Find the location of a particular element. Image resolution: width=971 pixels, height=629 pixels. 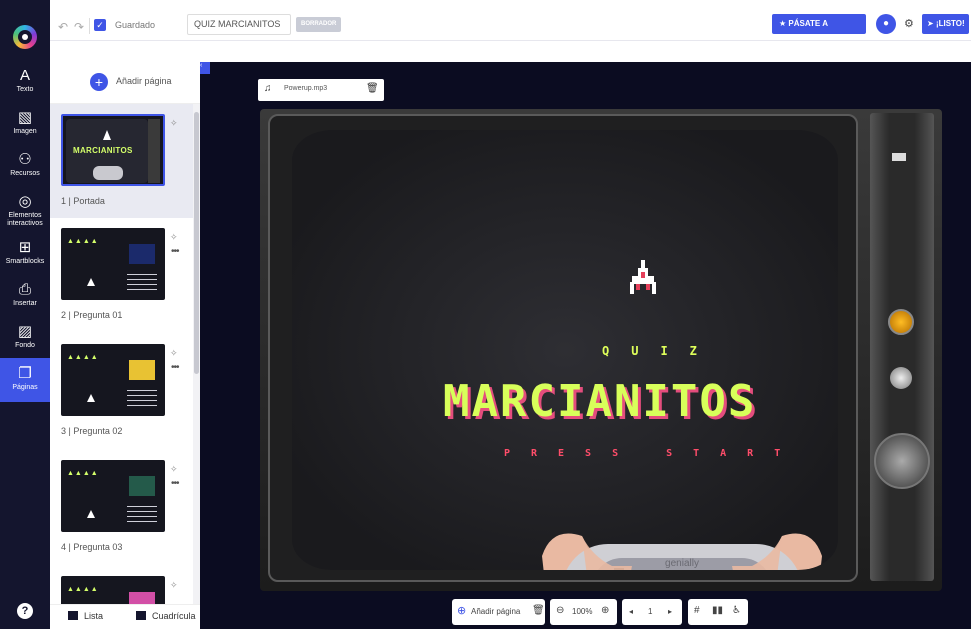

tv-badge is located at coordinates (899, 157).